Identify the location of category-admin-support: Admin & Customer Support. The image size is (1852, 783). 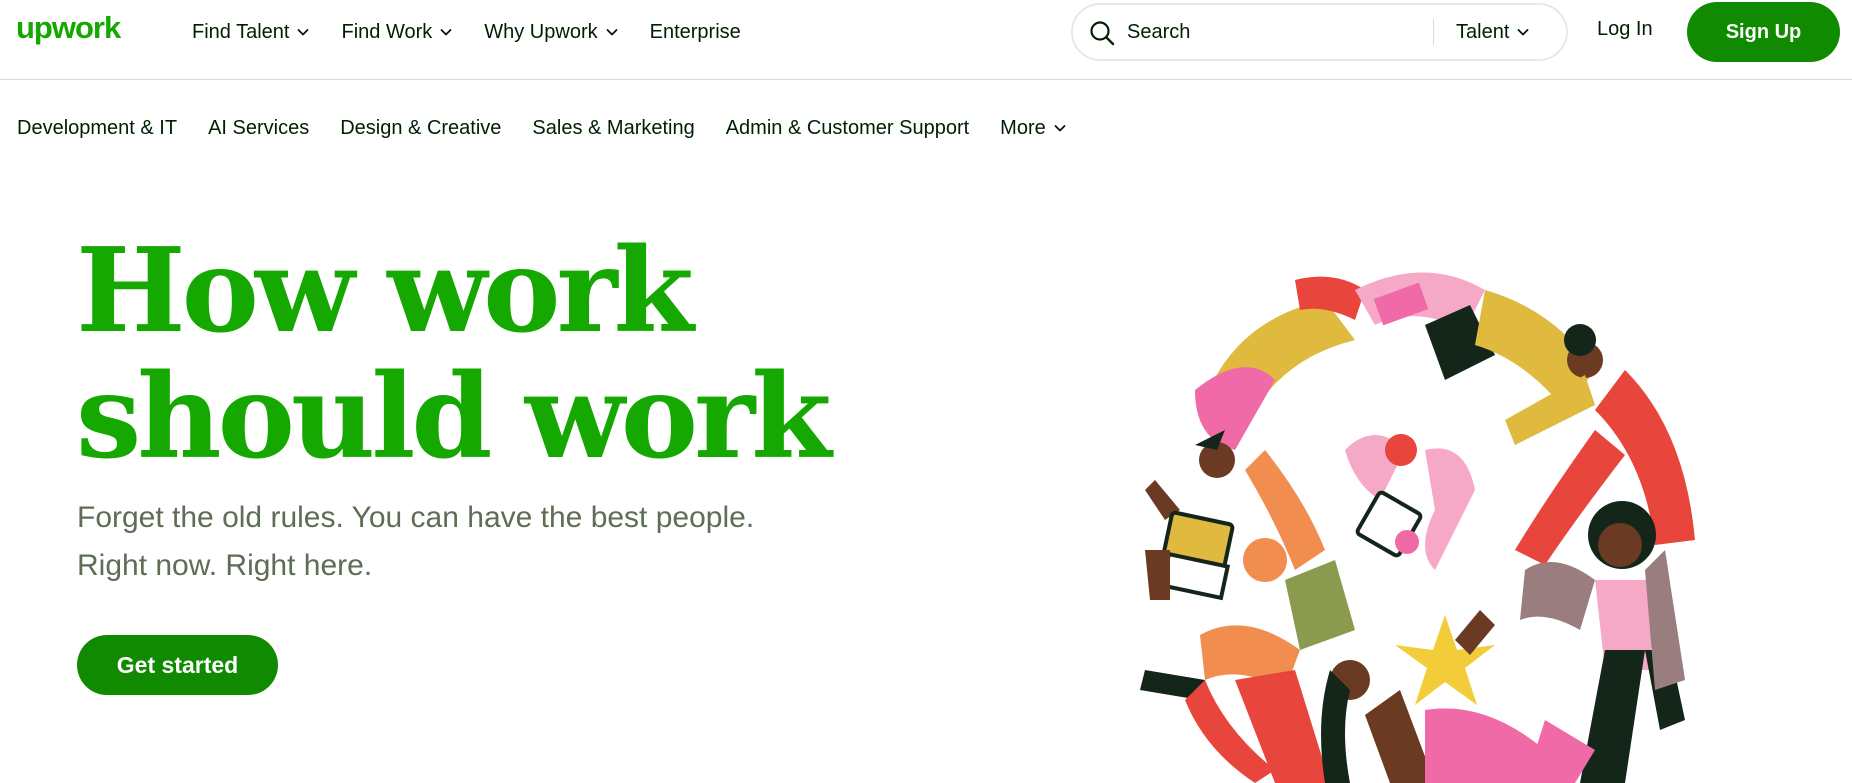
(847, 128).